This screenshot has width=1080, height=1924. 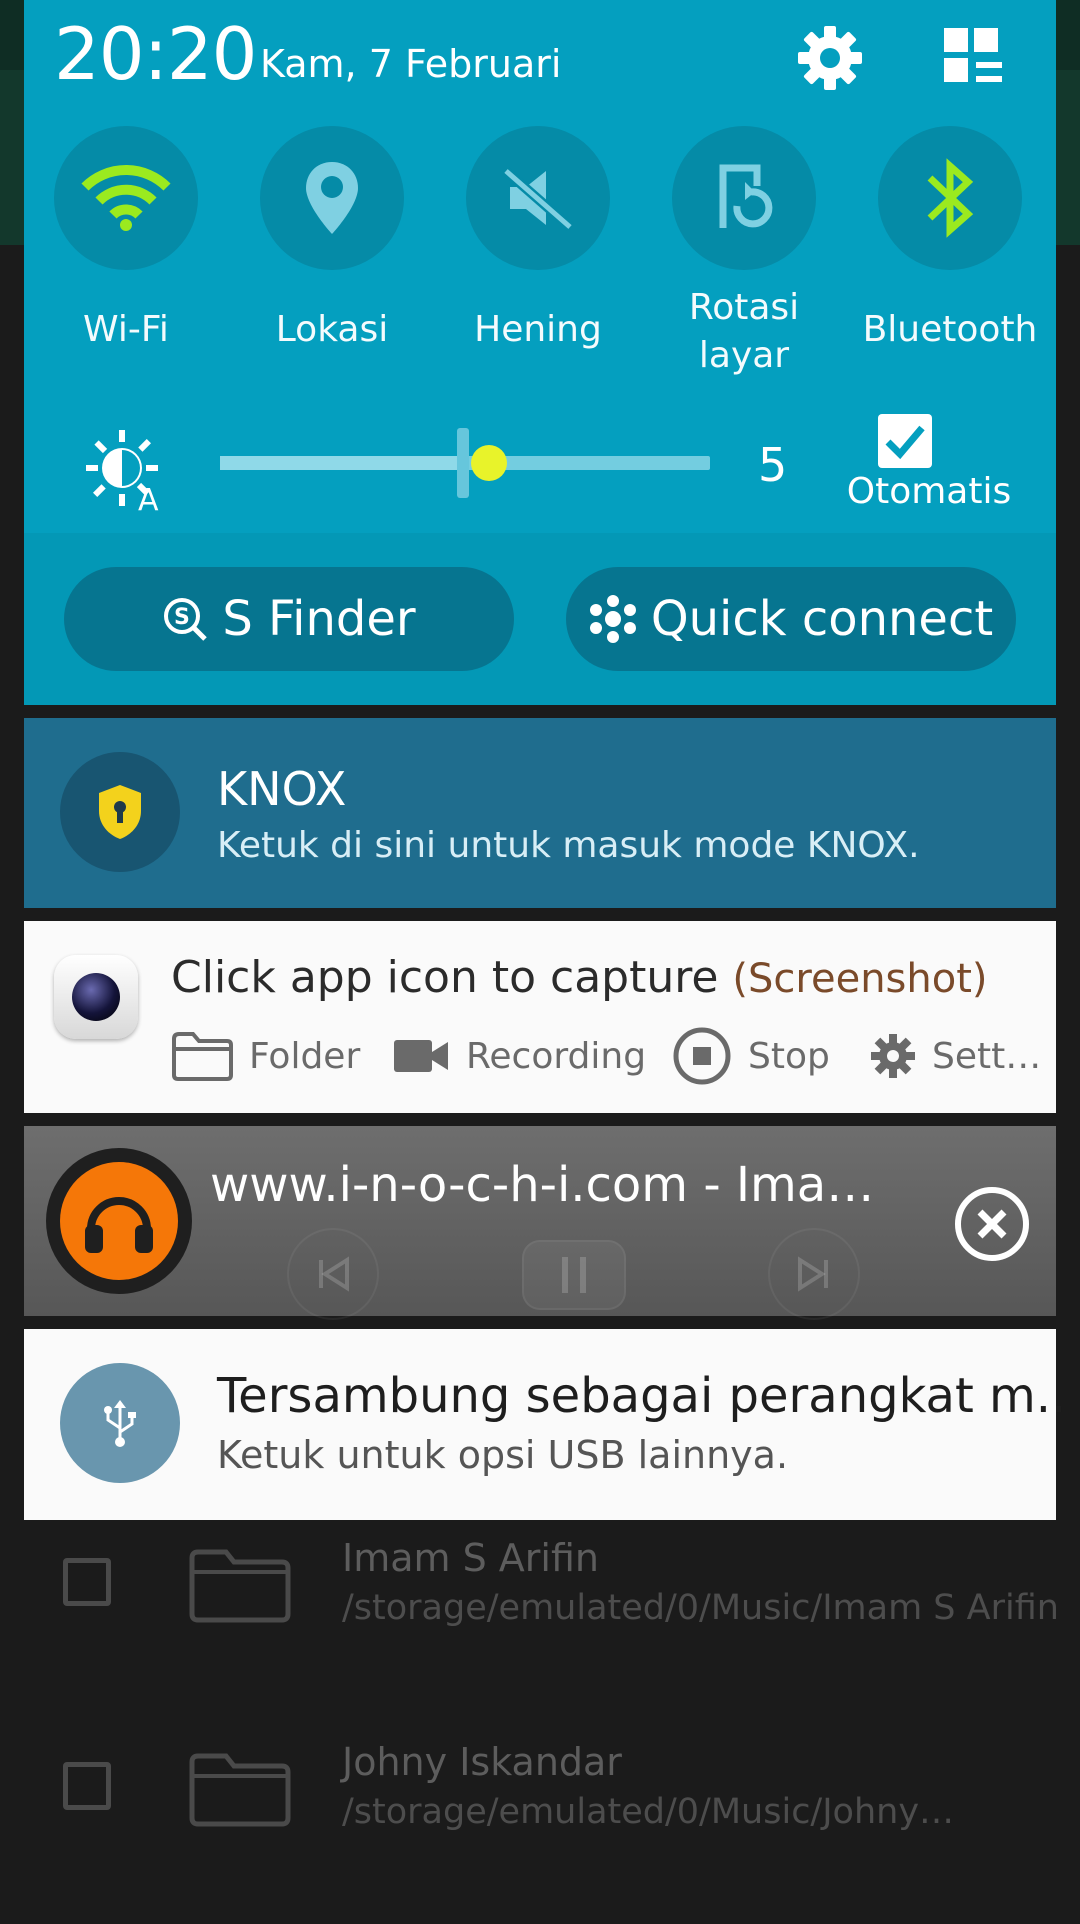 What do you see at coordinates (538, 329) in the screenshot?
I see `tile-label-mute: Hening` at bounding box center [538, 329].